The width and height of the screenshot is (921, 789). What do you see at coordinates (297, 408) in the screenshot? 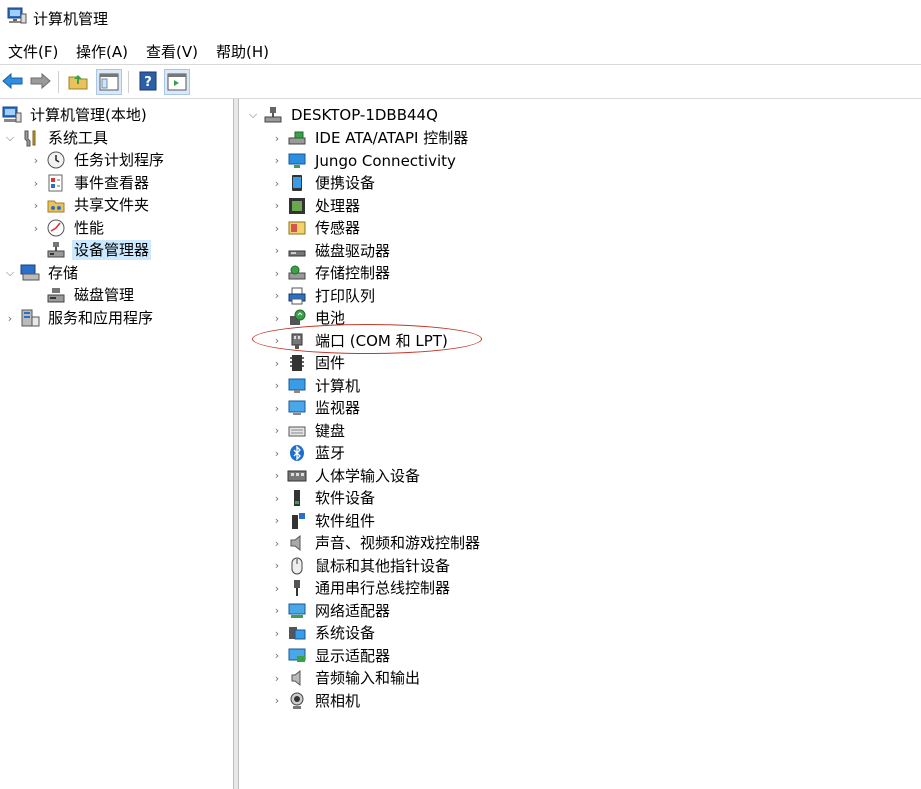
I see `monitor-icon` at bounding box center [297, 408].